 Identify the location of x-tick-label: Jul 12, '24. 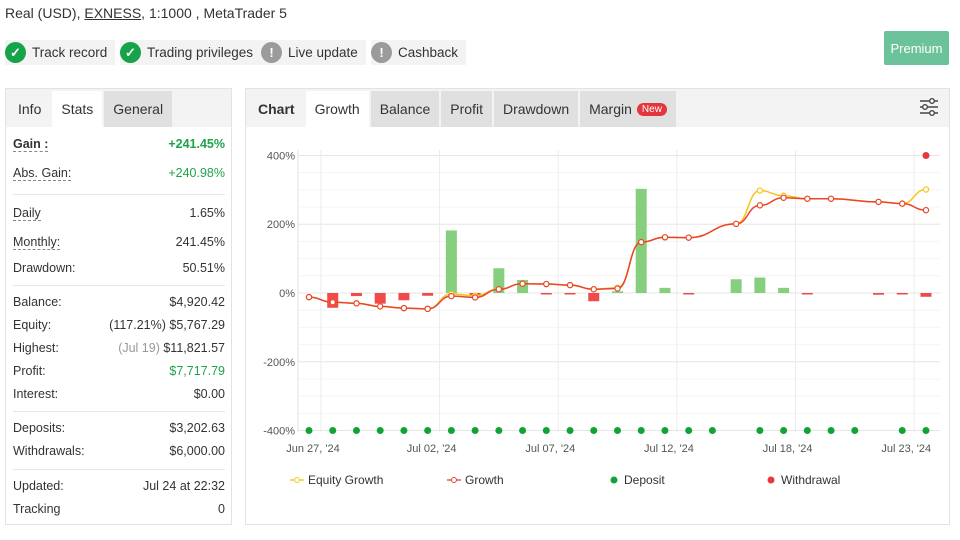
(669, 449).